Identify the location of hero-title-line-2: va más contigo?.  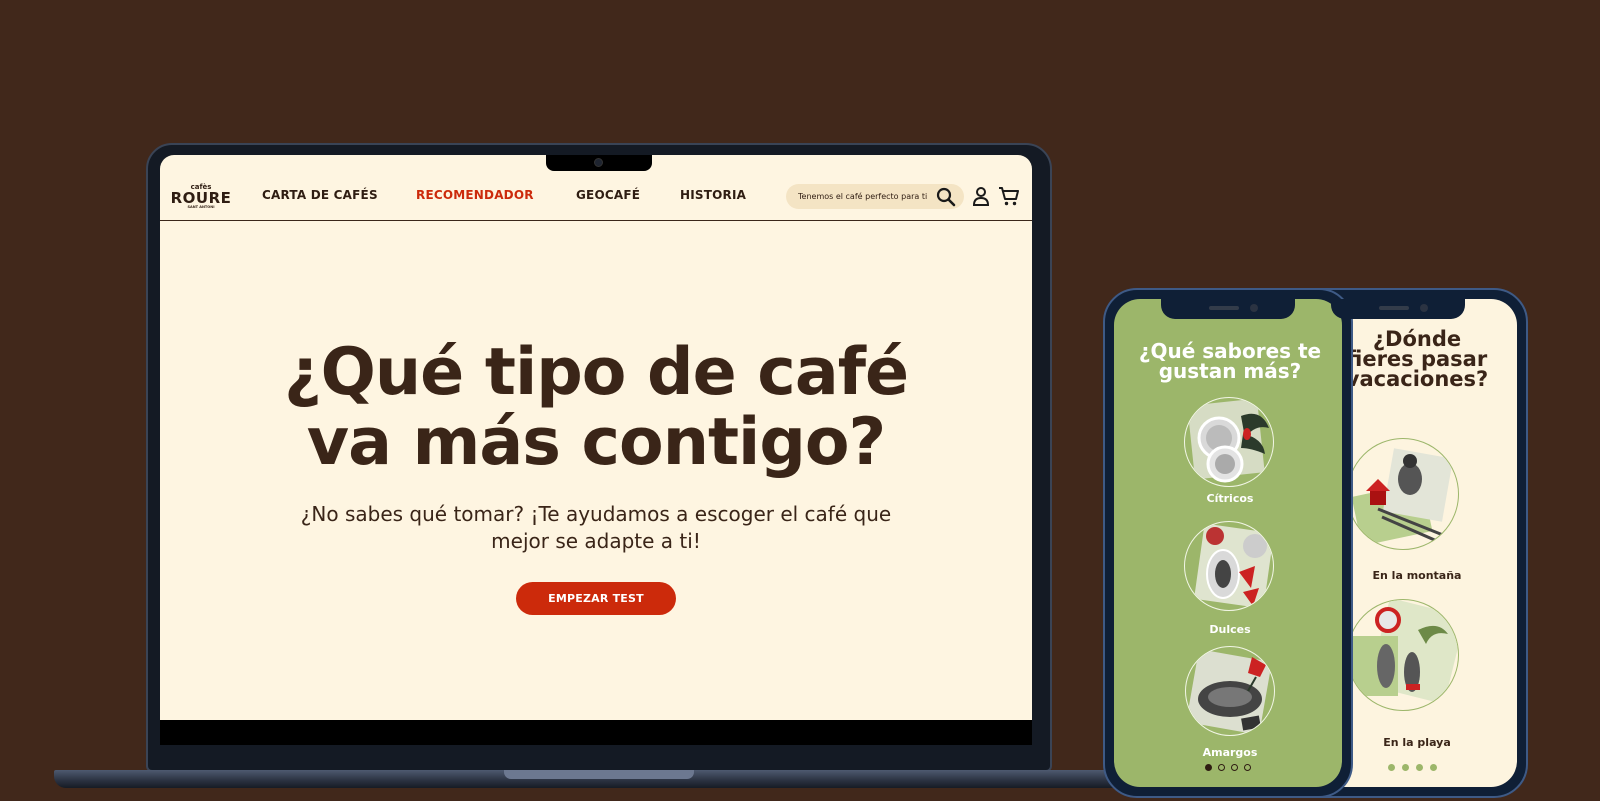
(596, 442).